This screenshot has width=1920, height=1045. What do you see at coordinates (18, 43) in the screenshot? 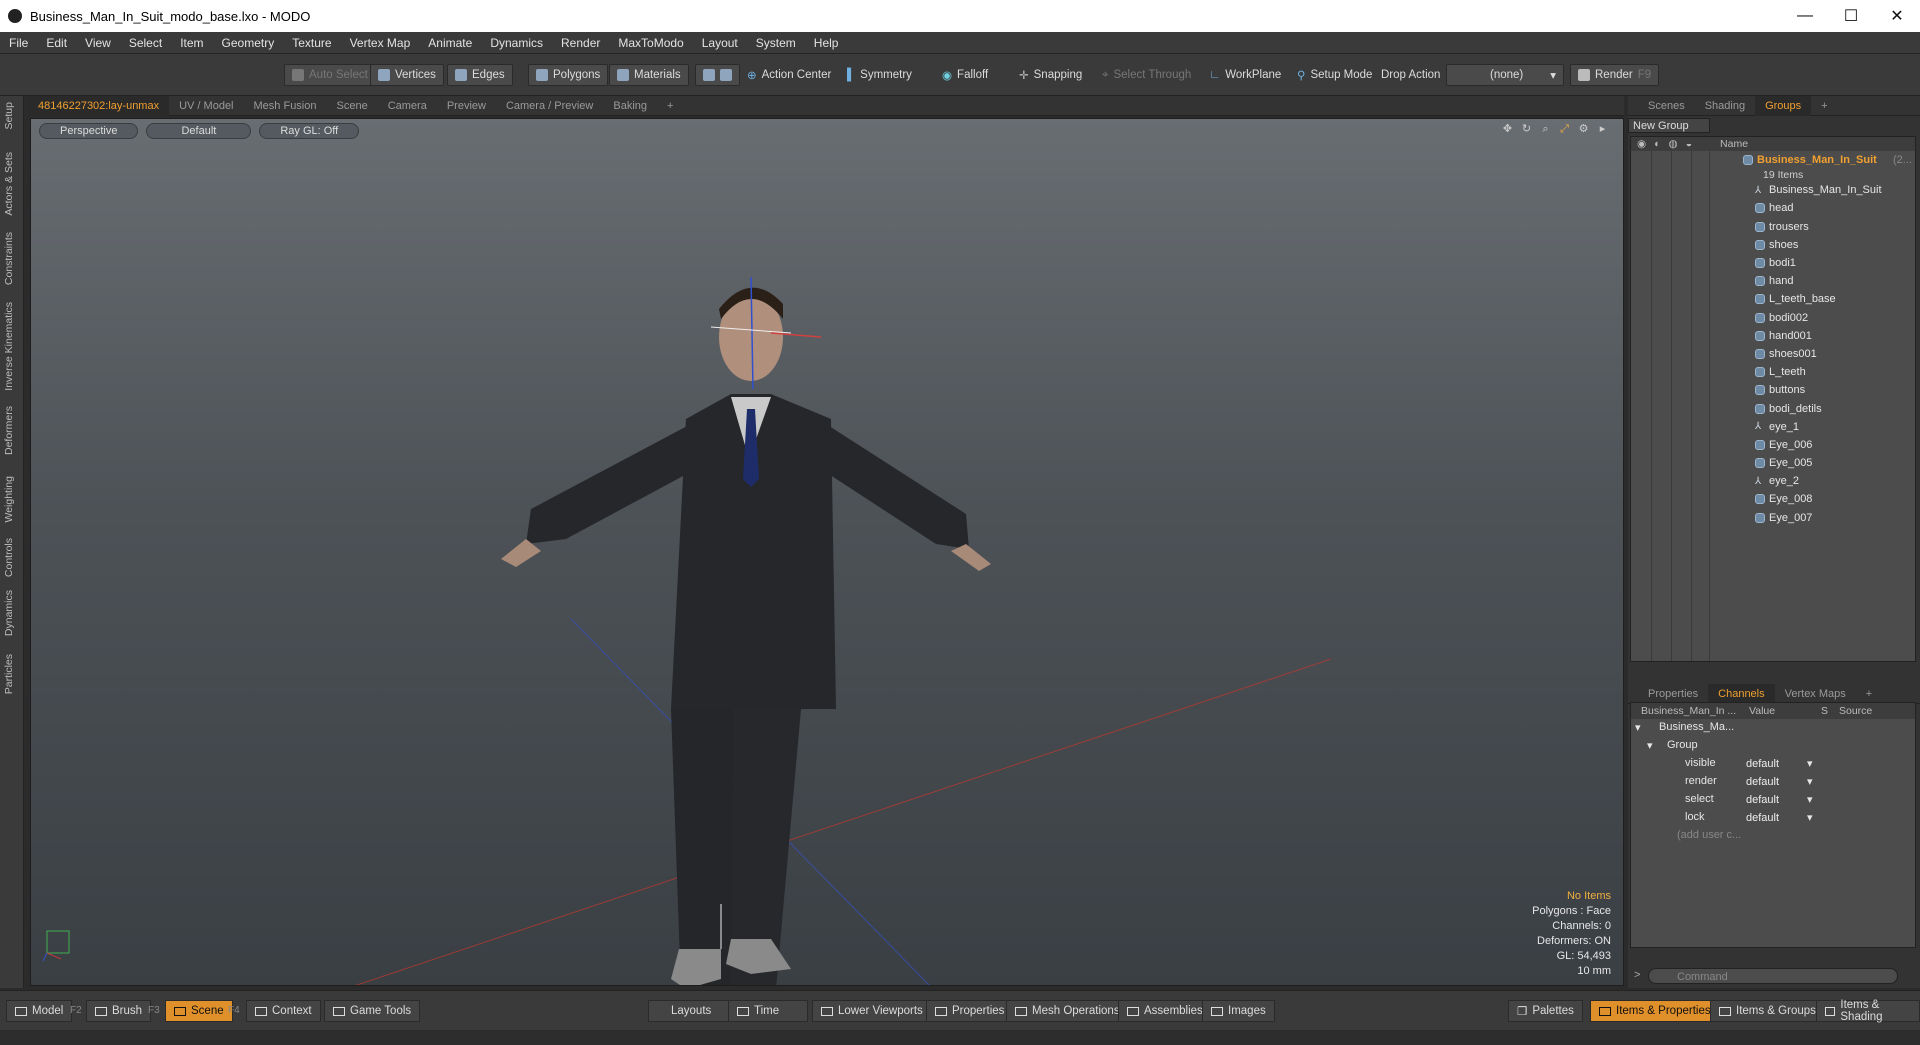
I see `menu-file: File` at bounding box center [18, 43].